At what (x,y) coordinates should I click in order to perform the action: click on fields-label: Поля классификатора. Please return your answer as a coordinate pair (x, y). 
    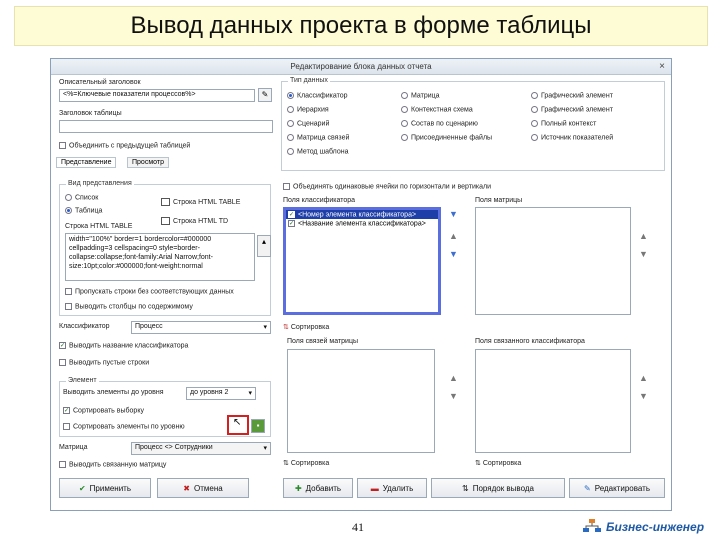
    Looking at the image, I should click on (319, 200).